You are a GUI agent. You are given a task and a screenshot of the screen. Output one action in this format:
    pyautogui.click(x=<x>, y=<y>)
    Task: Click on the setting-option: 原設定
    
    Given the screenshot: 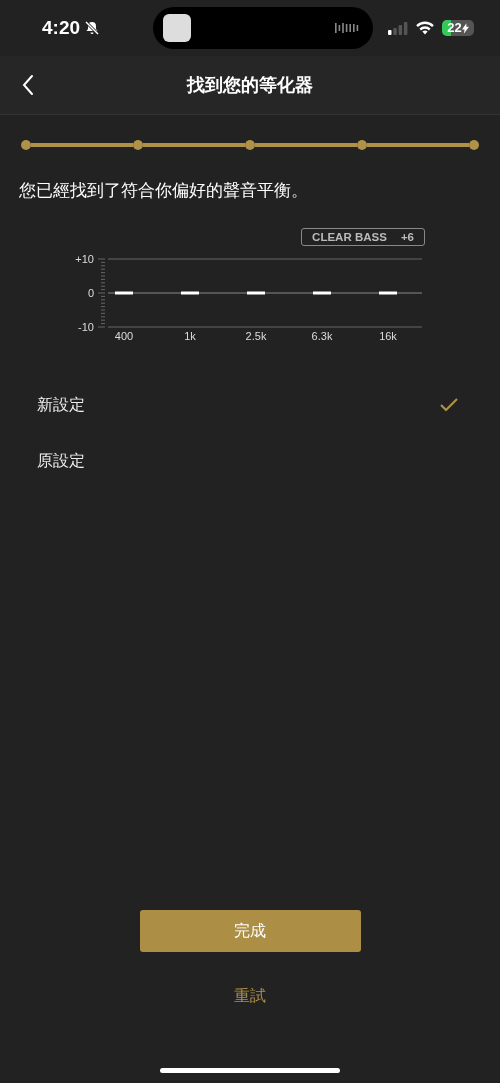 What is the action you would take?
    pyautogui.click(x=250, y=461)
    